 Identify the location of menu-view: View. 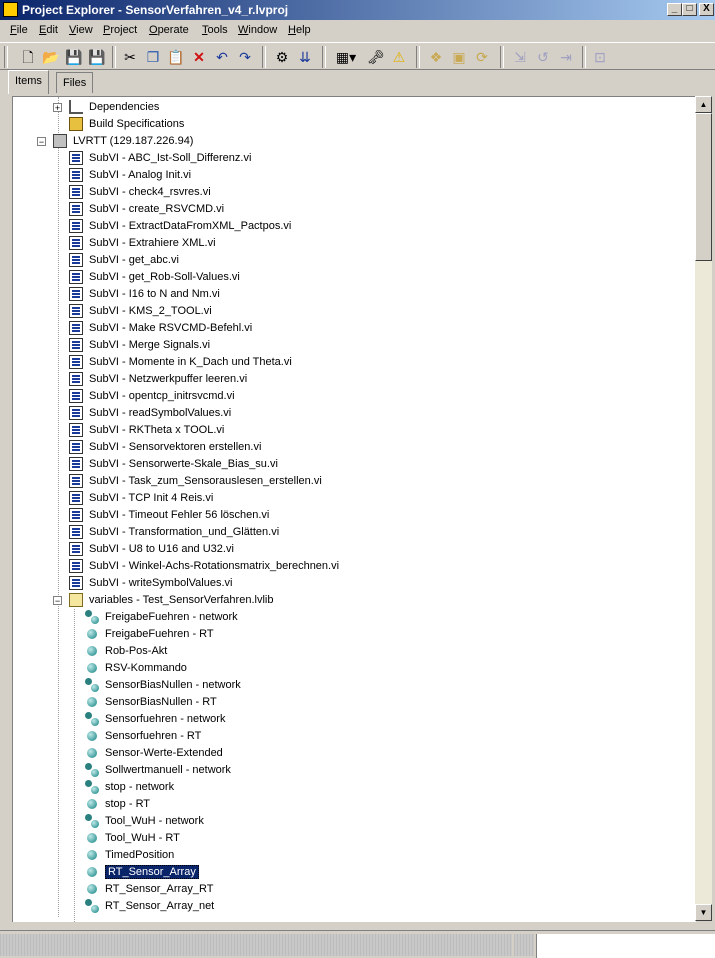
(81, 30).